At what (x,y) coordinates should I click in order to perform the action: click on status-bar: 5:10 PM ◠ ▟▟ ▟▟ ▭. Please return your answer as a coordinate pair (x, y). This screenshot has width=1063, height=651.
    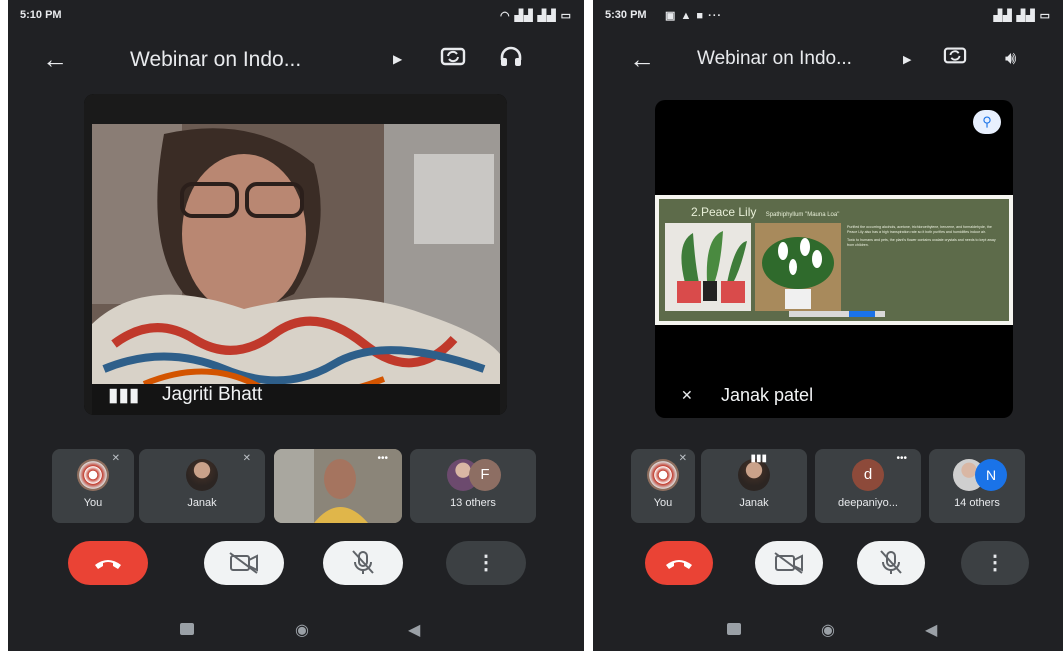
    Looking at the image, I should click on (296, 15).